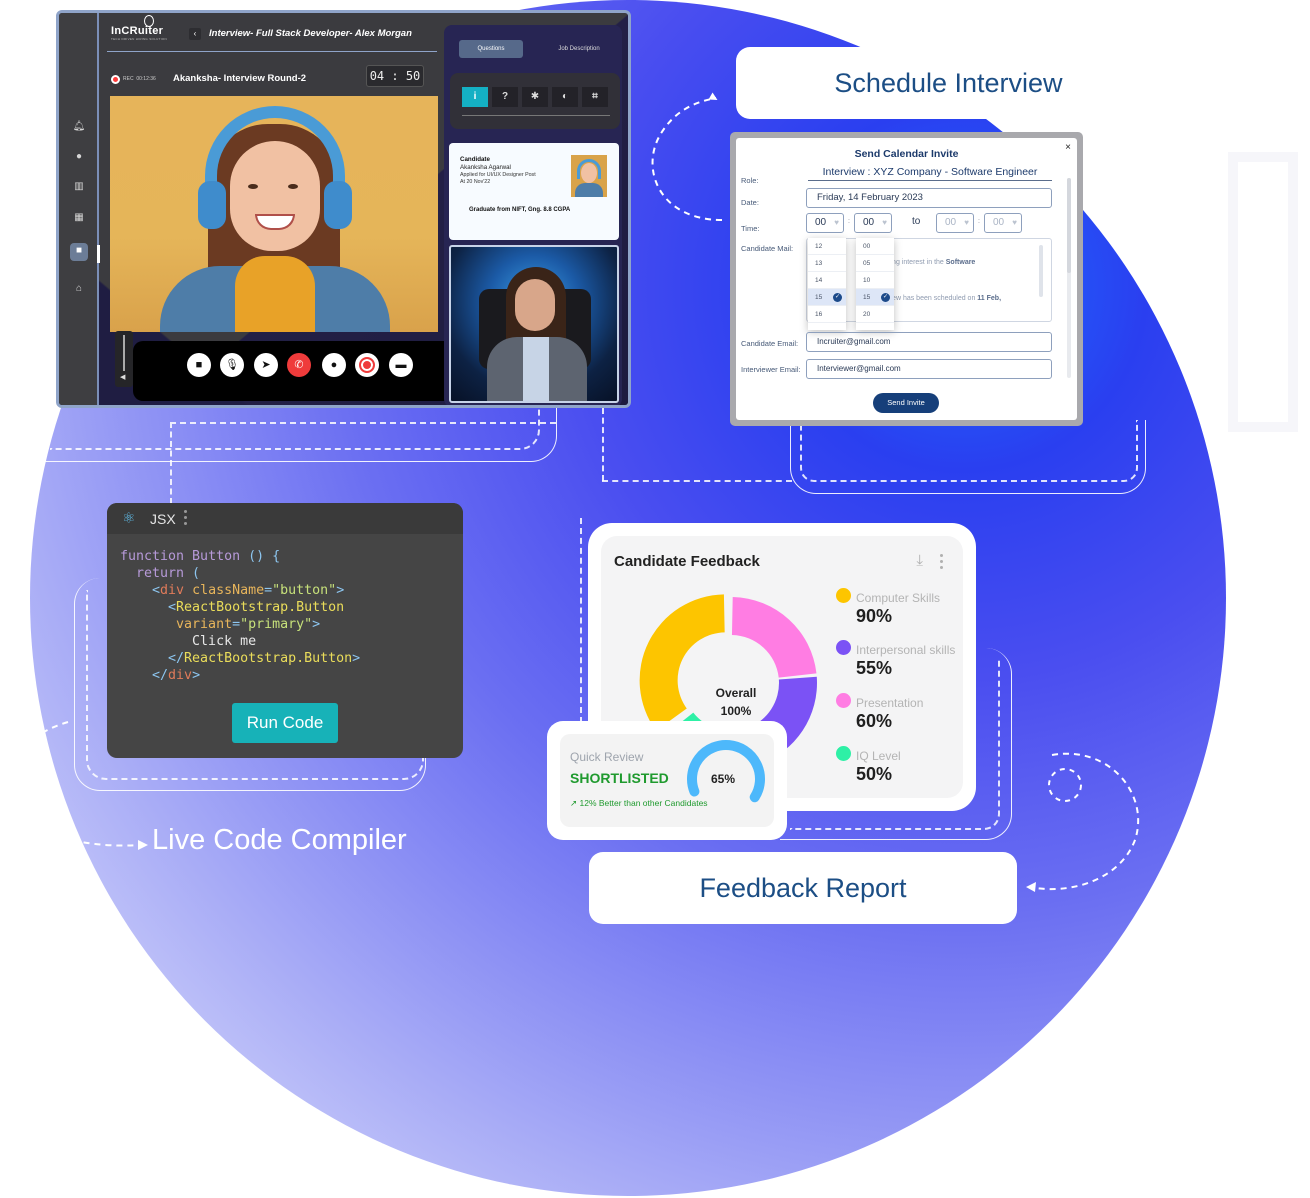 This screenshot has width=1310, height=1198. Describe the element at coordinates (750, 202) in the screenshot. I see `date-label: Date:` at that location.